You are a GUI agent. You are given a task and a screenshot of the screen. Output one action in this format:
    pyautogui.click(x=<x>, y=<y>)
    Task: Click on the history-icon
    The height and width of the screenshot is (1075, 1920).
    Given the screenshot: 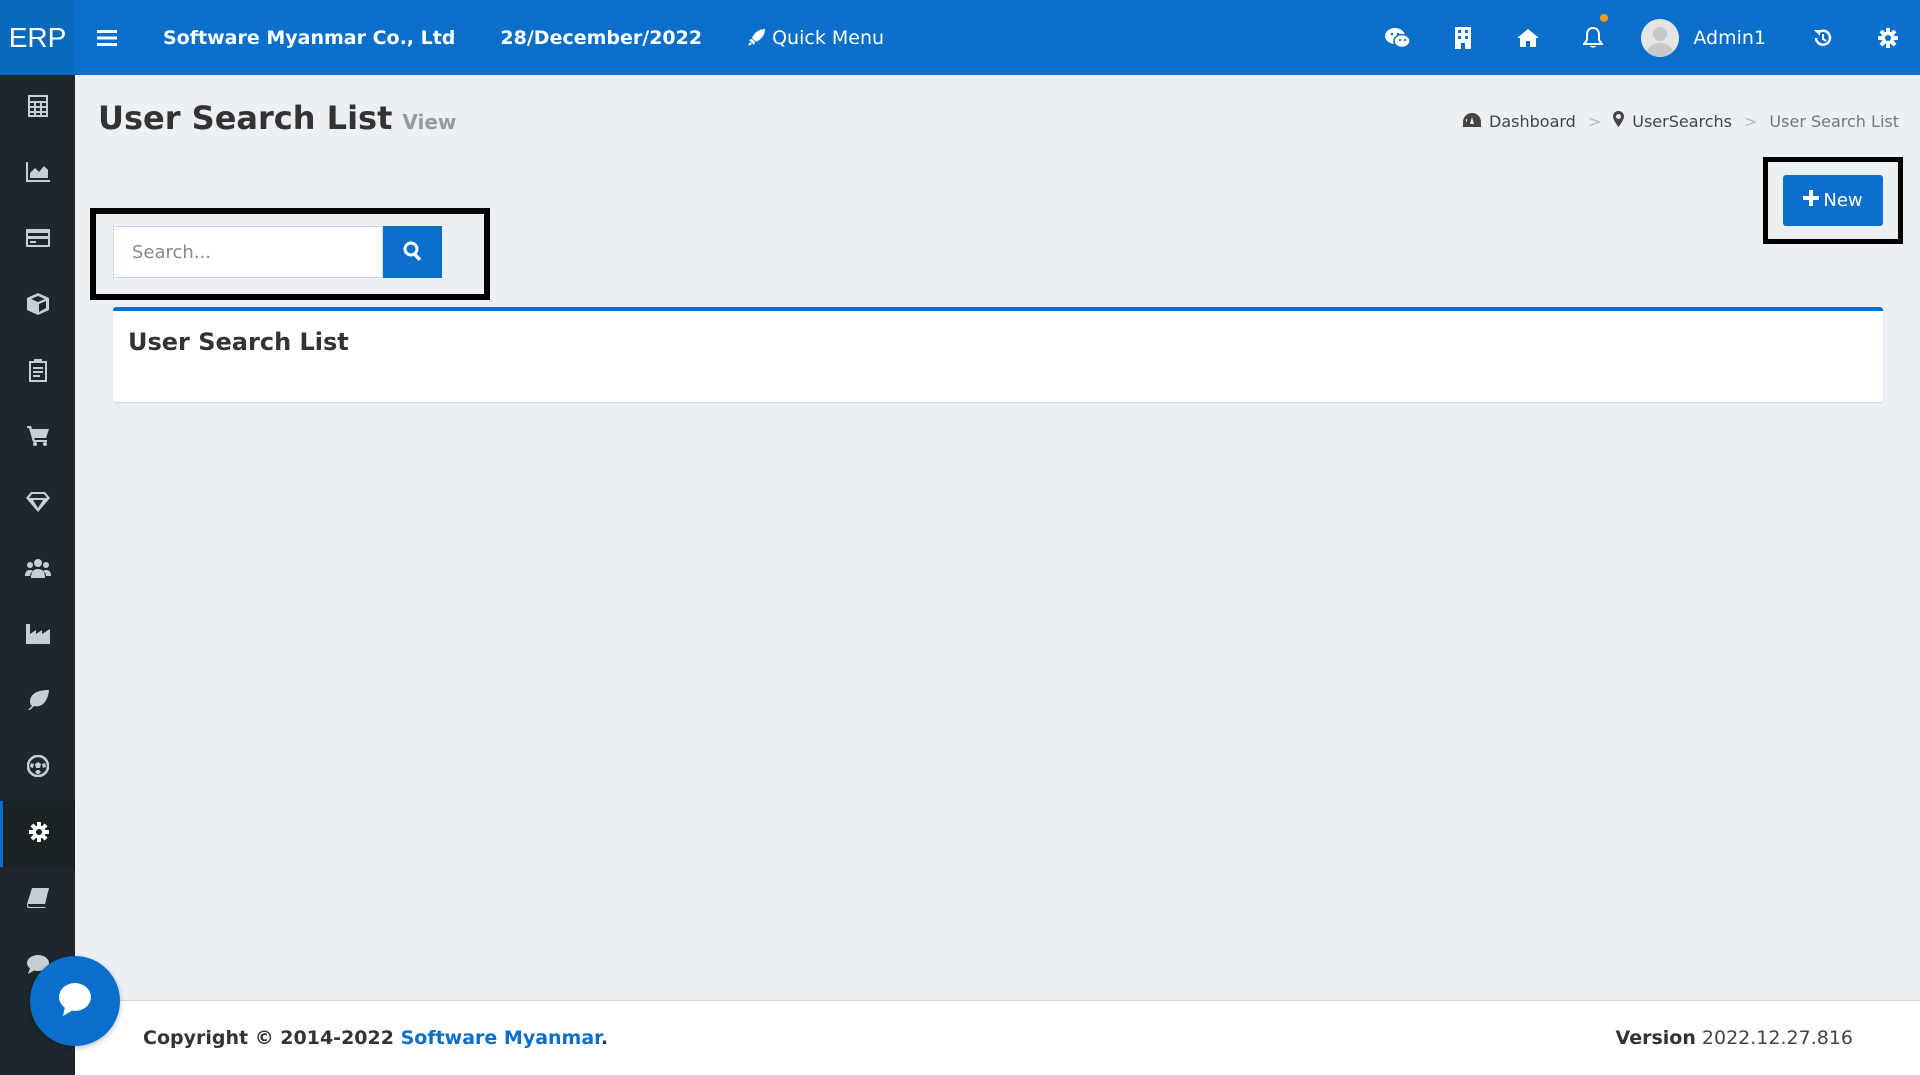 What is the action you would take?
    pyautogui.click(x=1822, y=37)
    